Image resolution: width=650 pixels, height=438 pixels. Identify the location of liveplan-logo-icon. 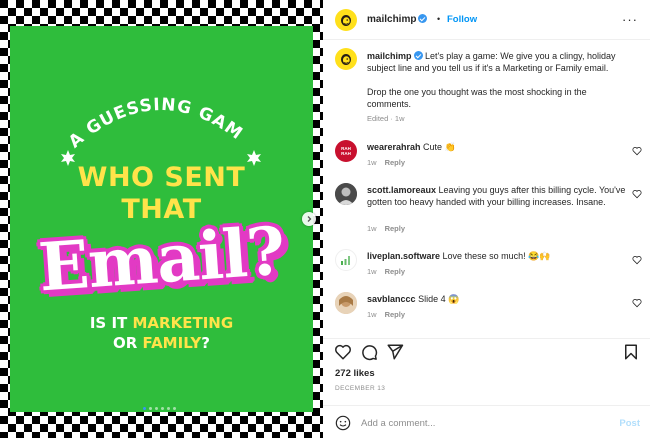
(345, 260).